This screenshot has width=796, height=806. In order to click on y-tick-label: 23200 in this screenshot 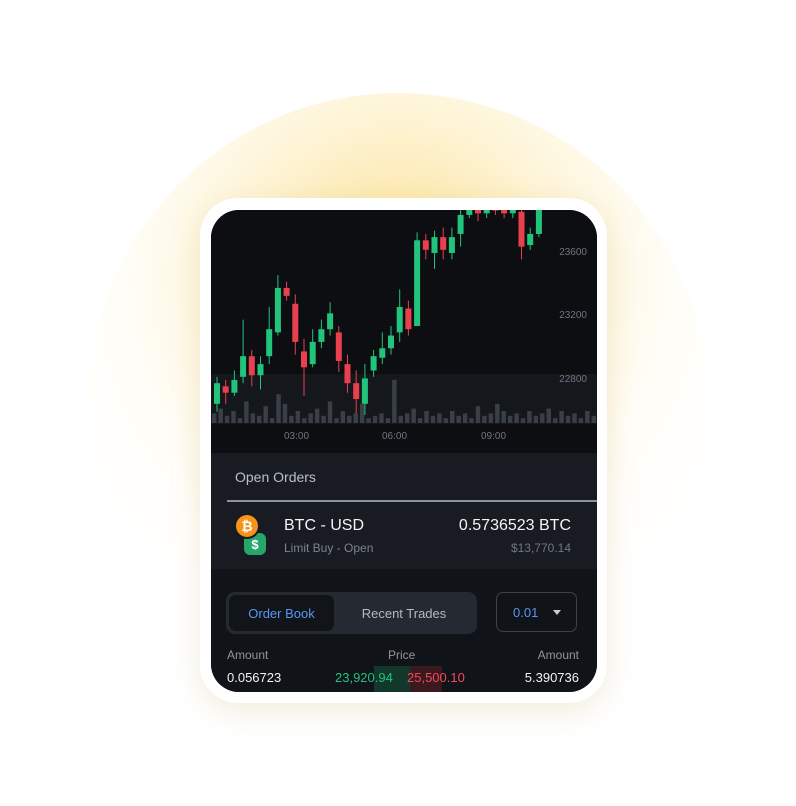, I will do `click(573, 315)`.